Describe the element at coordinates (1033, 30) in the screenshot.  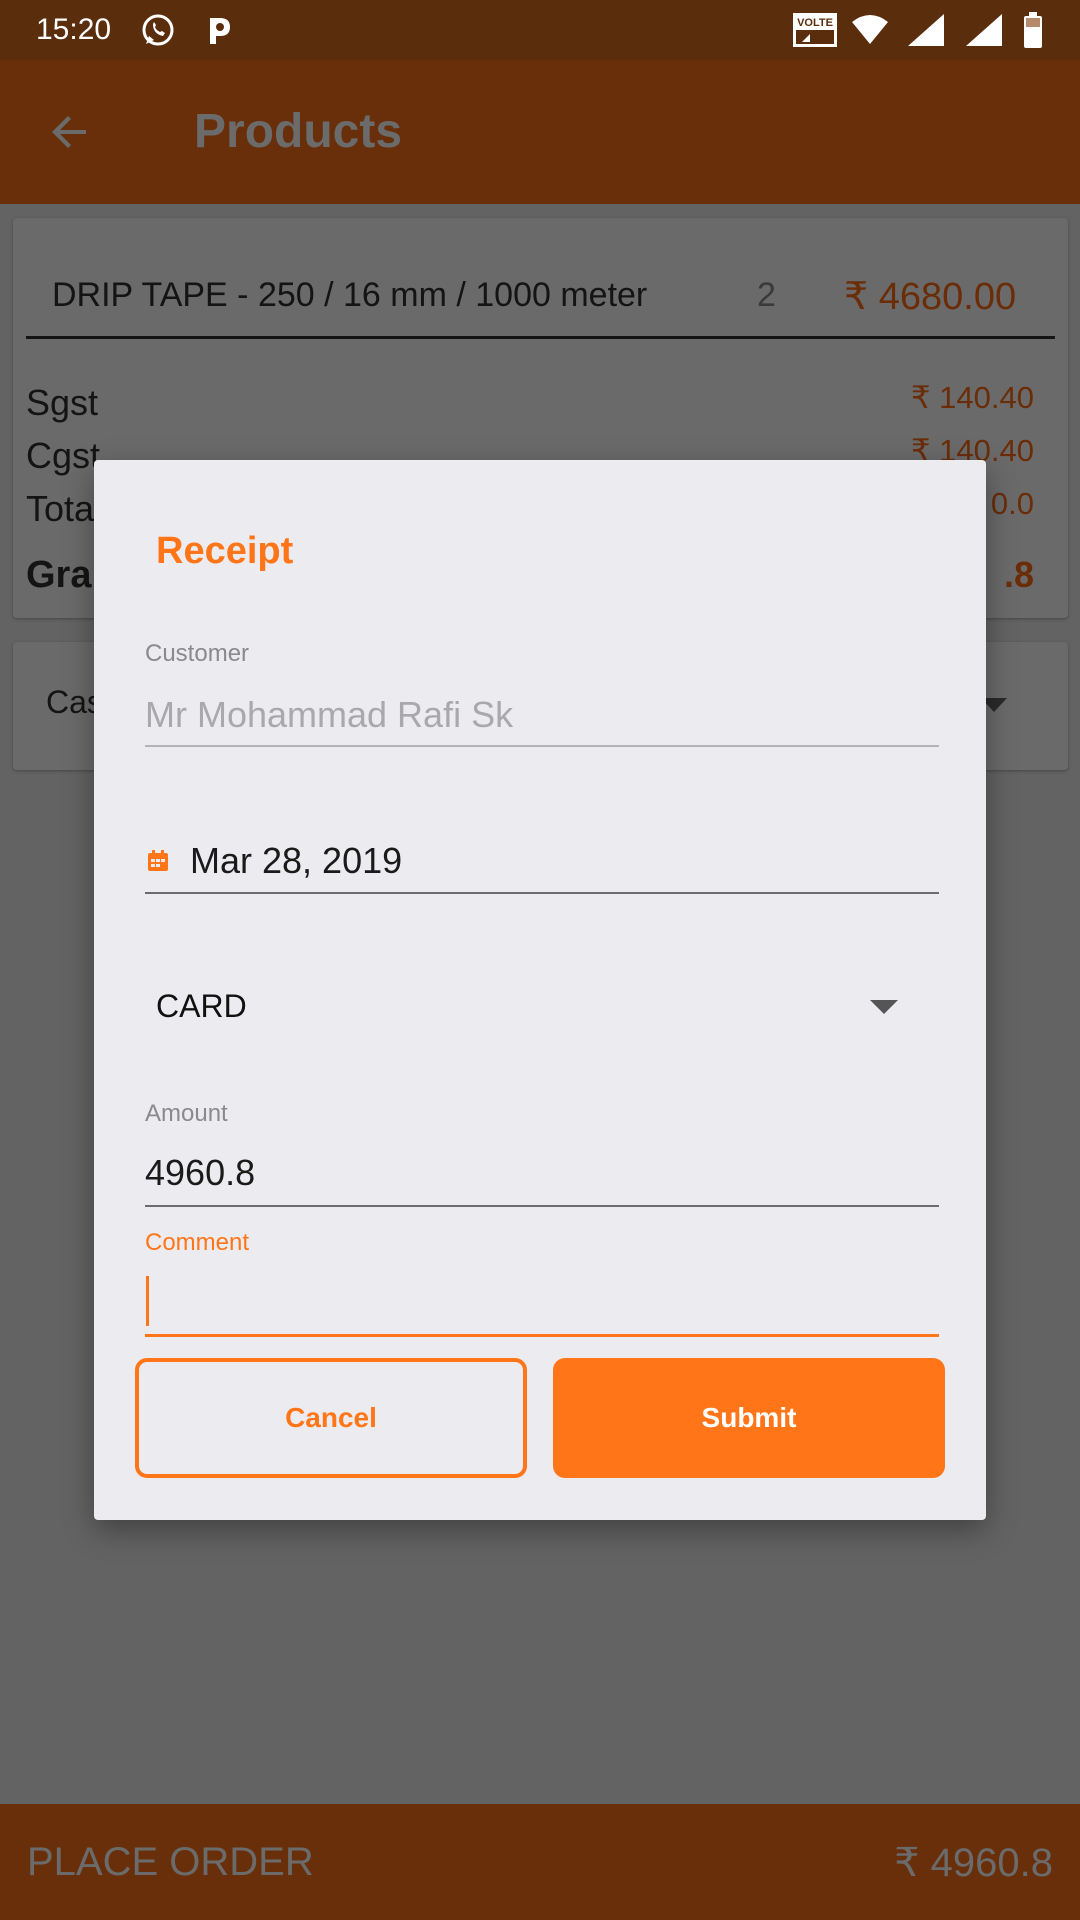
I see `battery-icon` at that location.